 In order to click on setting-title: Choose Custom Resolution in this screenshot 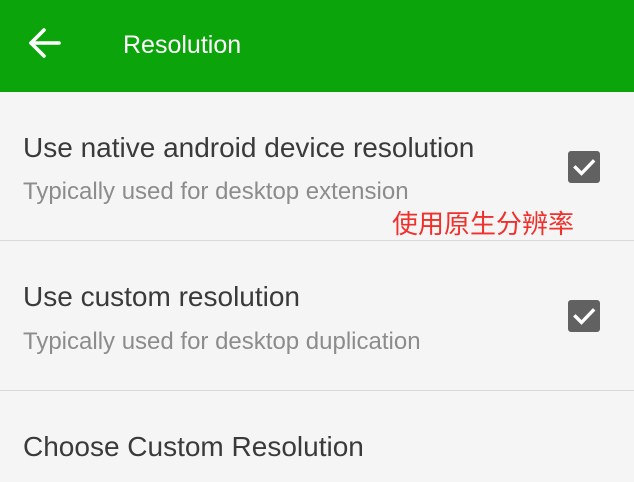, I will do `click(193, 446)`.